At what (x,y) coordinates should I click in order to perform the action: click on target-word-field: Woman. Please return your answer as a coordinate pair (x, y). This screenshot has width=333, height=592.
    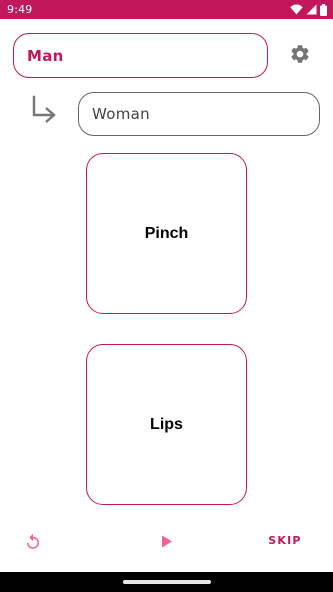
    Looking at the image, I should click on (199, 114).